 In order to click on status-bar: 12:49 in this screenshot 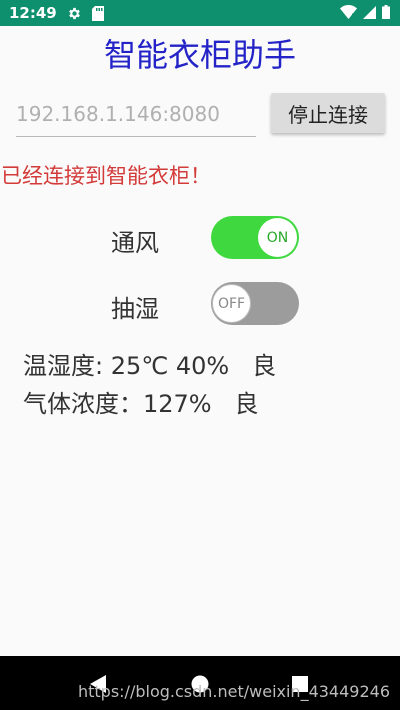, I will do `click(200, 13)`.